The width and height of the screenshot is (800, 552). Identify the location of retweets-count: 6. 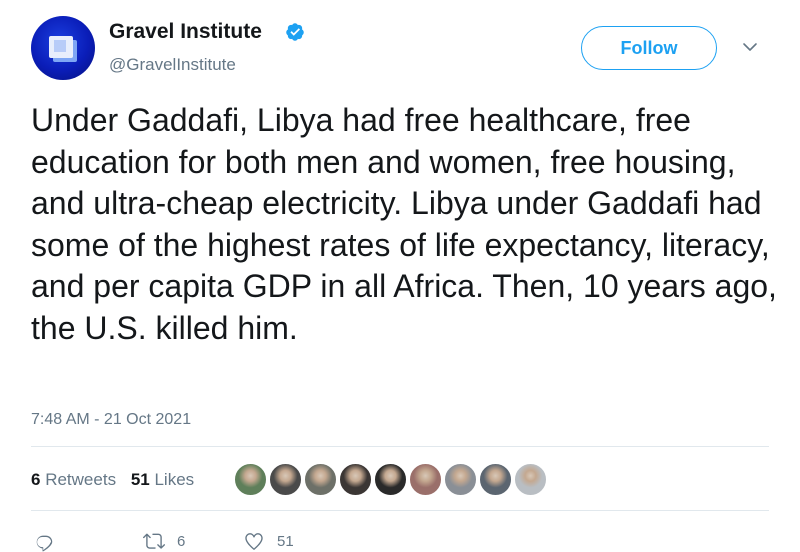
(36, 479).